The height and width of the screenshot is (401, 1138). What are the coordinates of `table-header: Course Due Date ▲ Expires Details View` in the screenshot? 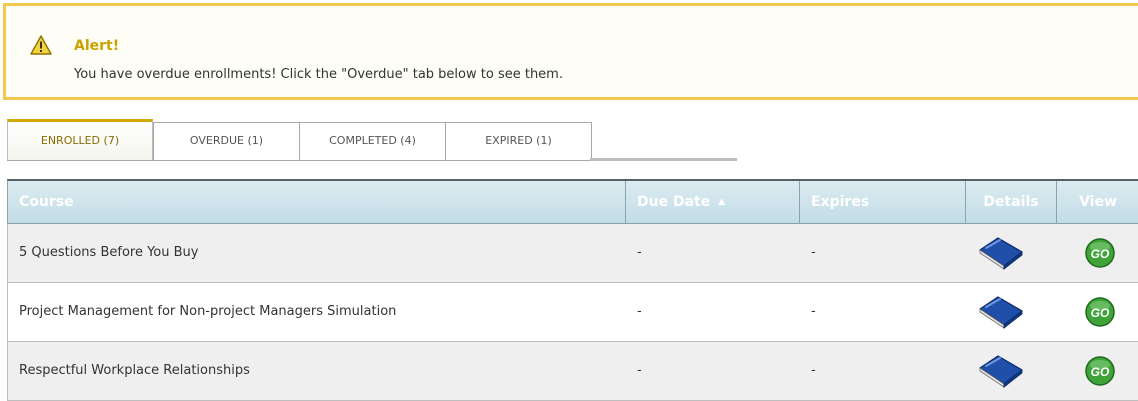 It's located at (572, 201).